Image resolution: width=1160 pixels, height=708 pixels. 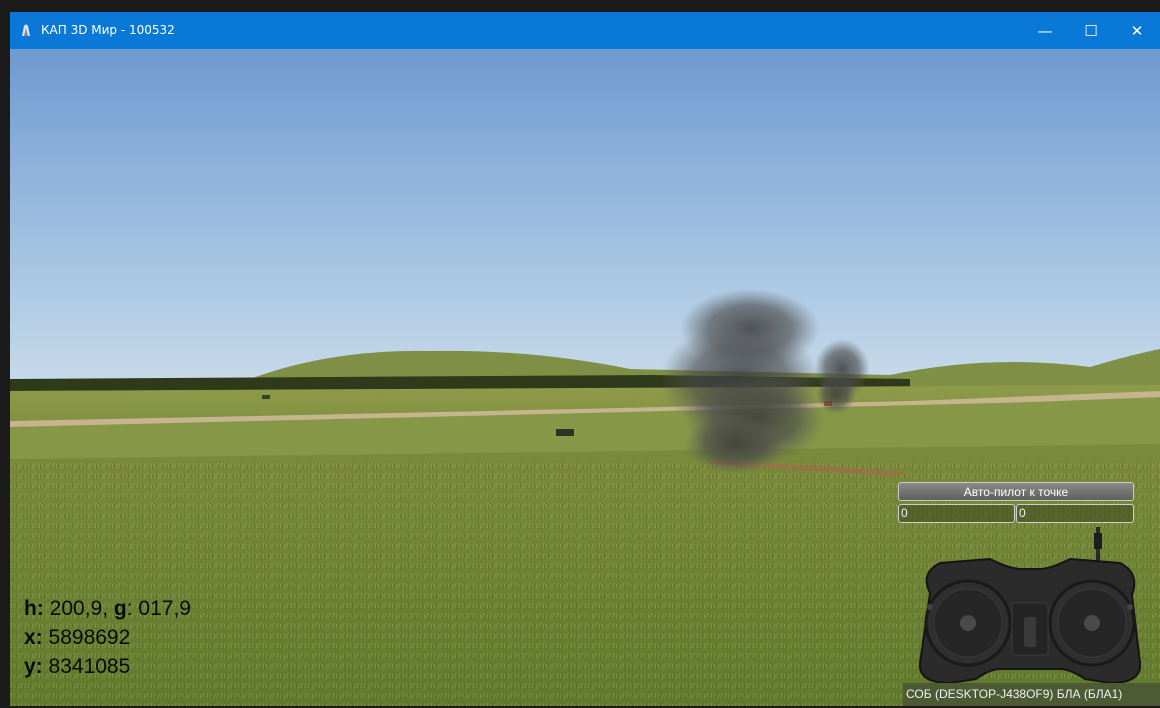 I want to click on hud-x-line: x: 5898692, so click(x=174, y=638).